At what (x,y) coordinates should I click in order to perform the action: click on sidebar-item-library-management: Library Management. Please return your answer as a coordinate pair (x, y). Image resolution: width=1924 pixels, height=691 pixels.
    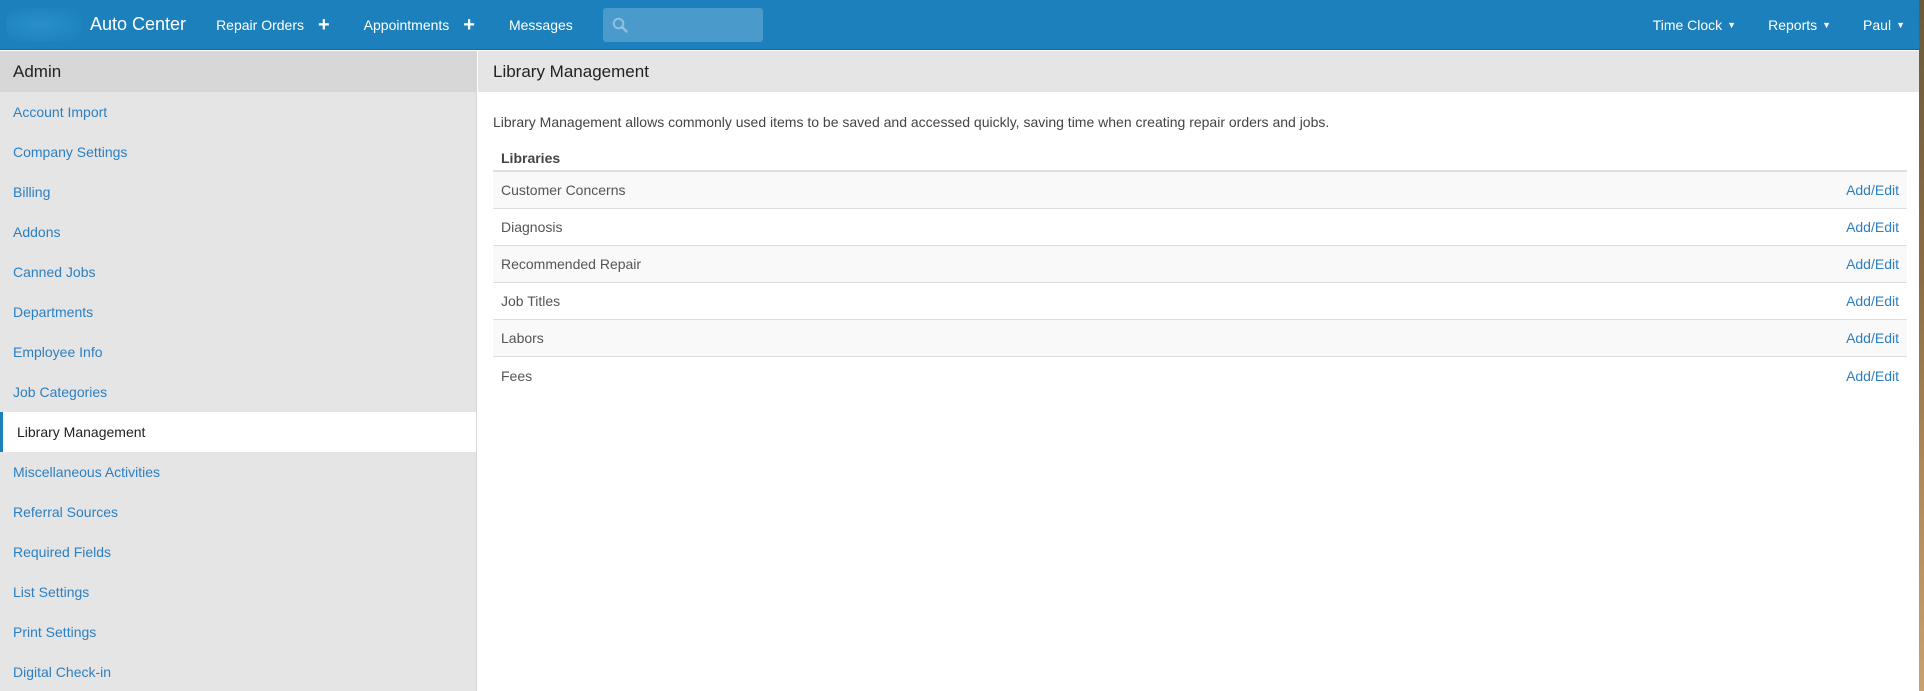
    Looking at the image, I should click on (238, 432).